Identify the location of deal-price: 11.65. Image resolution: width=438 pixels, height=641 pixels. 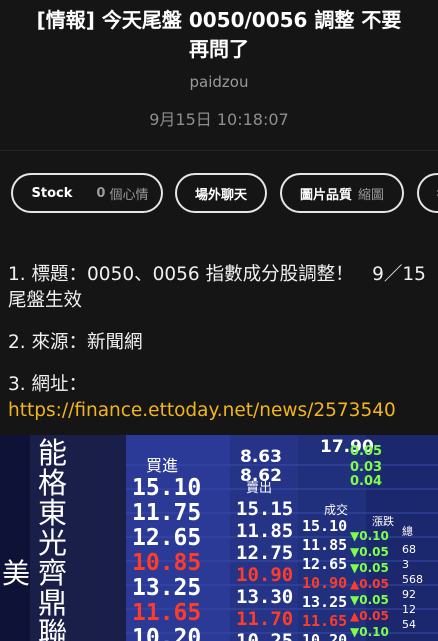
(324, 621).